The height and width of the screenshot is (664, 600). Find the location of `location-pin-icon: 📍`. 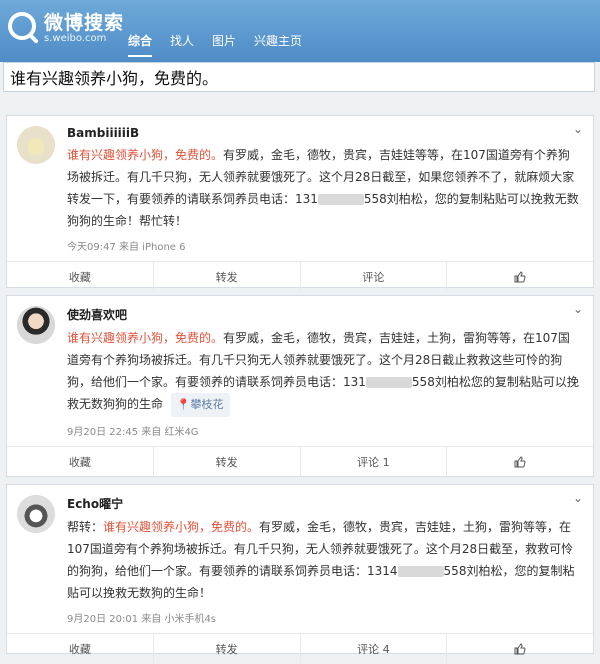

location-pin-icon: 📍 is located at coordinates (183, 404).